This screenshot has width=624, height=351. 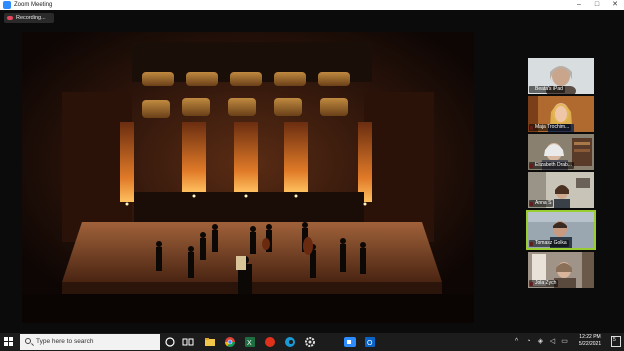 What do you see at coordinates (33, 5) in the screenshot?
I see `window-title: Zoom Meeting` at bounding box center [33, 5].